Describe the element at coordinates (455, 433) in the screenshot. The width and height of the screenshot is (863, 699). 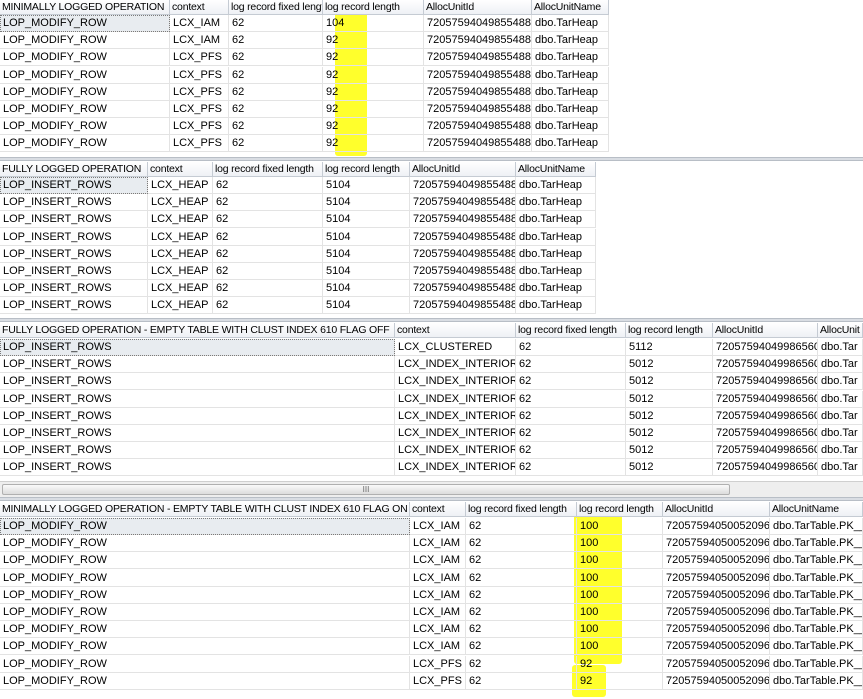
I see `cell-context: LCX_INDEX_INTERIOR` at that location.